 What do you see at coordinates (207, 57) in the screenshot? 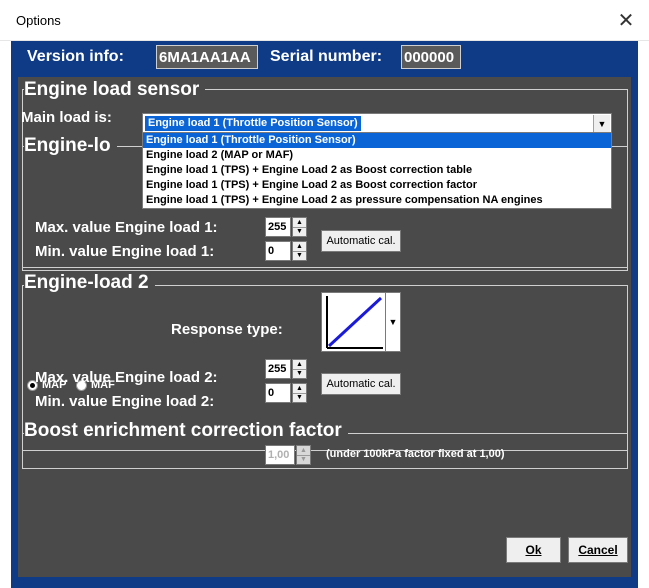
I see `version-info-value: 6MA1AA1AA` at bounding box center [207, 57].